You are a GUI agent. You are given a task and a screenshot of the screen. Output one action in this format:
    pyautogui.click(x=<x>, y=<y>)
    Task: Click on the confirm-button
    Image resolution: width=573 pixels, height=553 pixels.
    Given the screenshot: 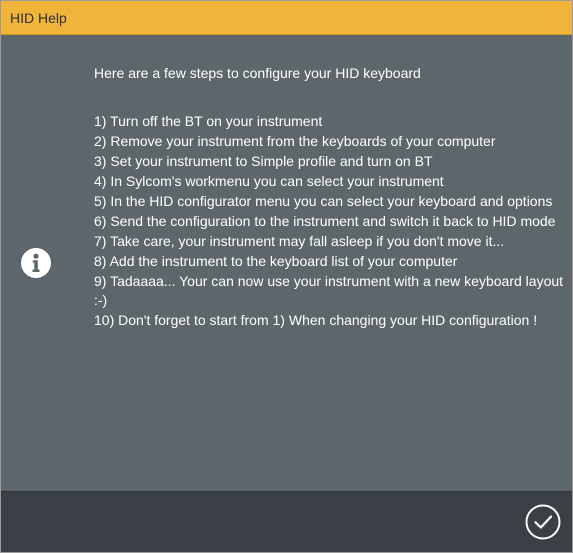 What is the action you would take?
    pyautogui.click(x=543, y=522)
    